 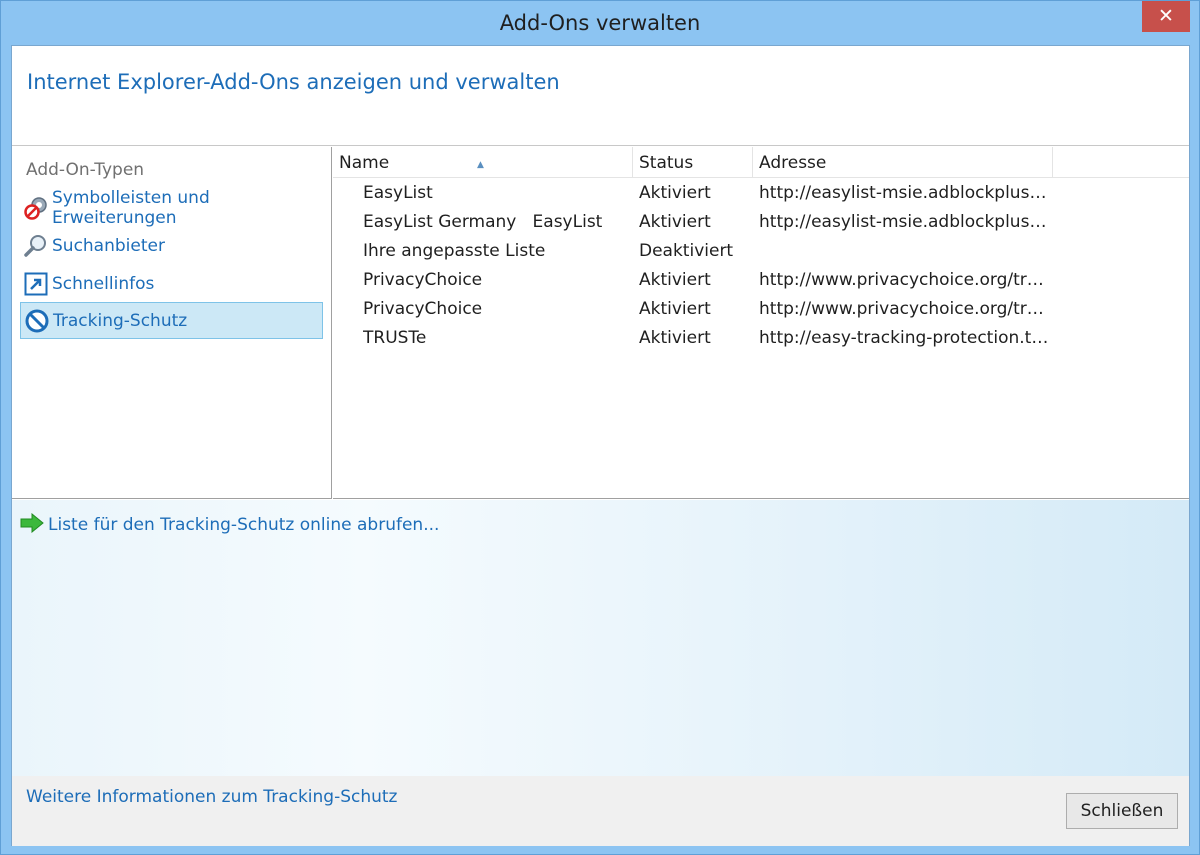 I want to click on accelerator-icon, so click(x=36, y=284).